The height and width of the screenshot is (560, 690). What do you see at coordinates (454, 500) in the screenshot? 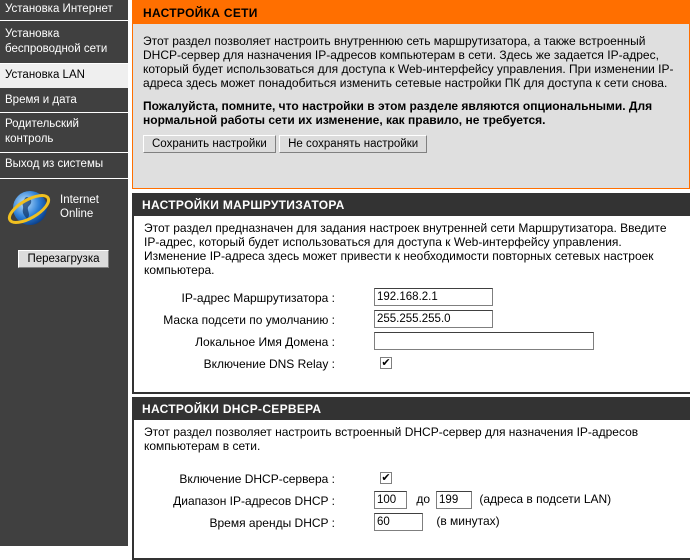
I see `dhcp-range-end-input` at bounding box center [454, 500].